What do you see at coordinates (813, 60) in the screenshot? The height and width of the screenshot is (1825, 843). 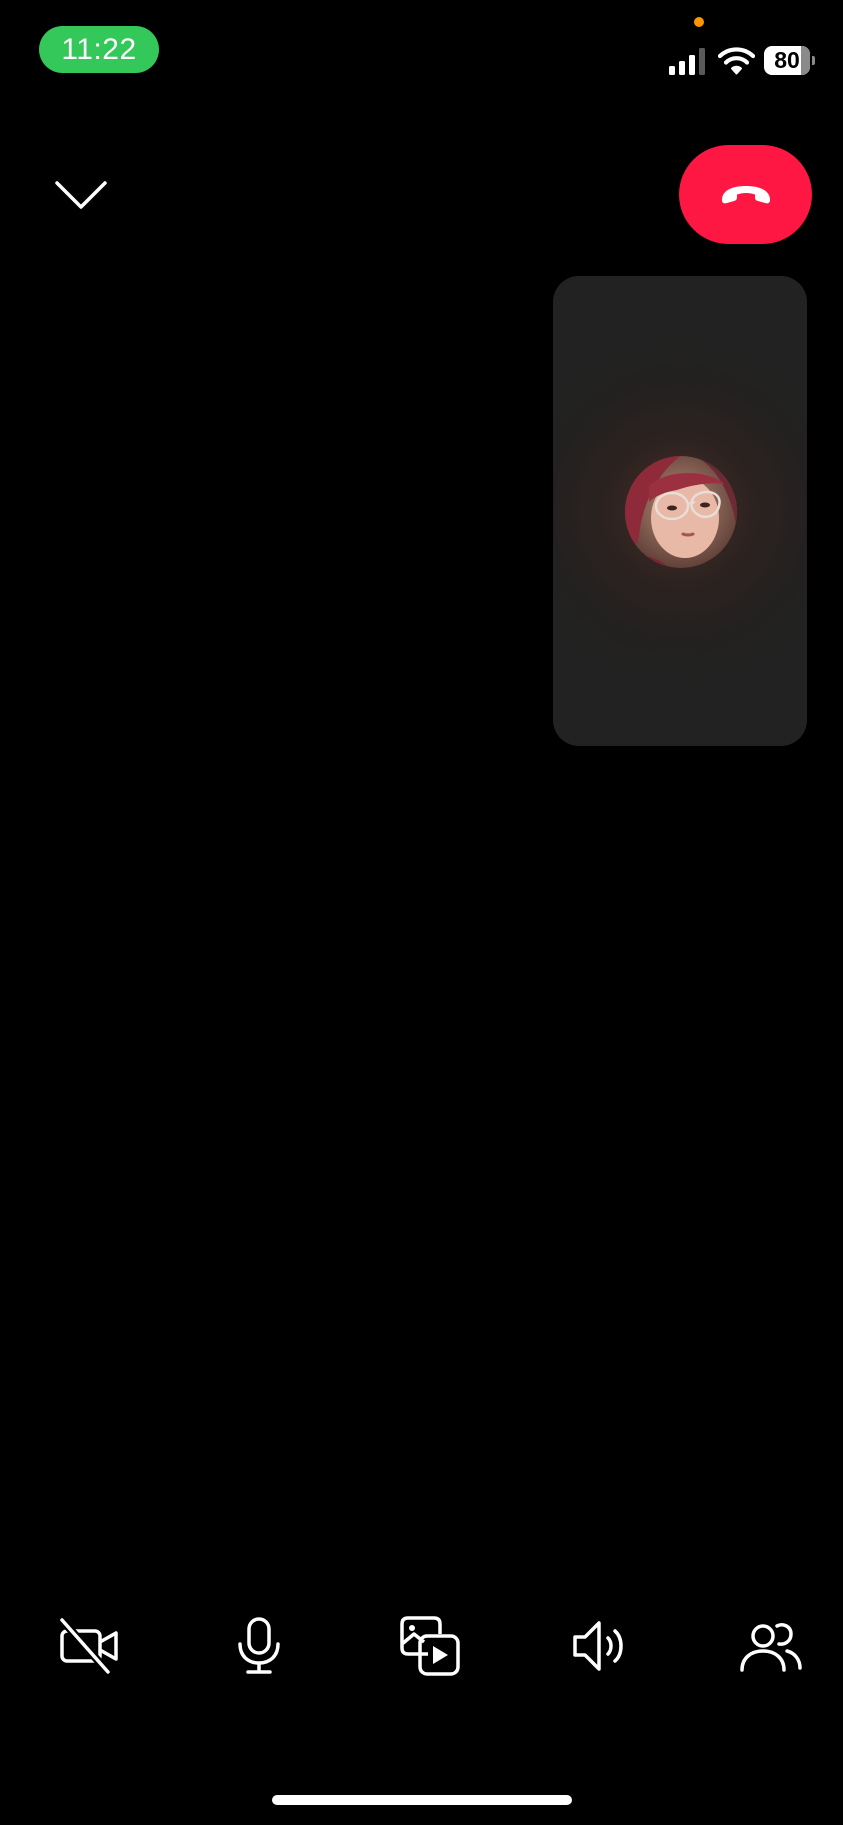 I see `battery-tip` at bounding box center [813, 60].